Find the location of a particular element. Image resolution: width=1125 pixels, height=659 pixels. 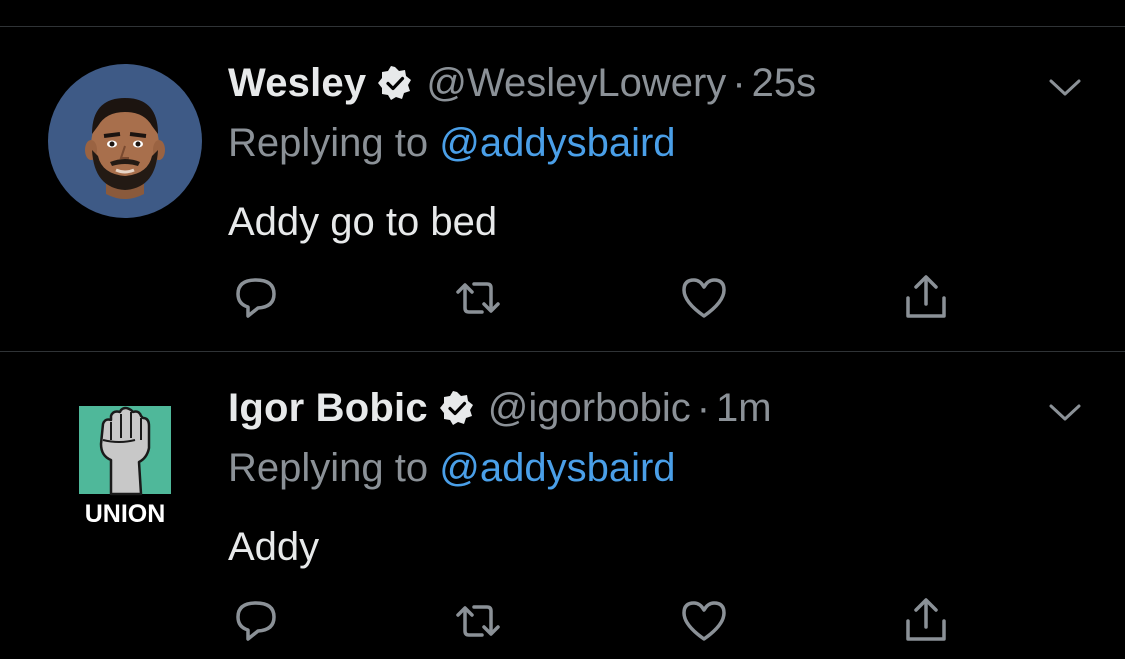

display-name: Igor Bobic is located at coordinates (328, 408).